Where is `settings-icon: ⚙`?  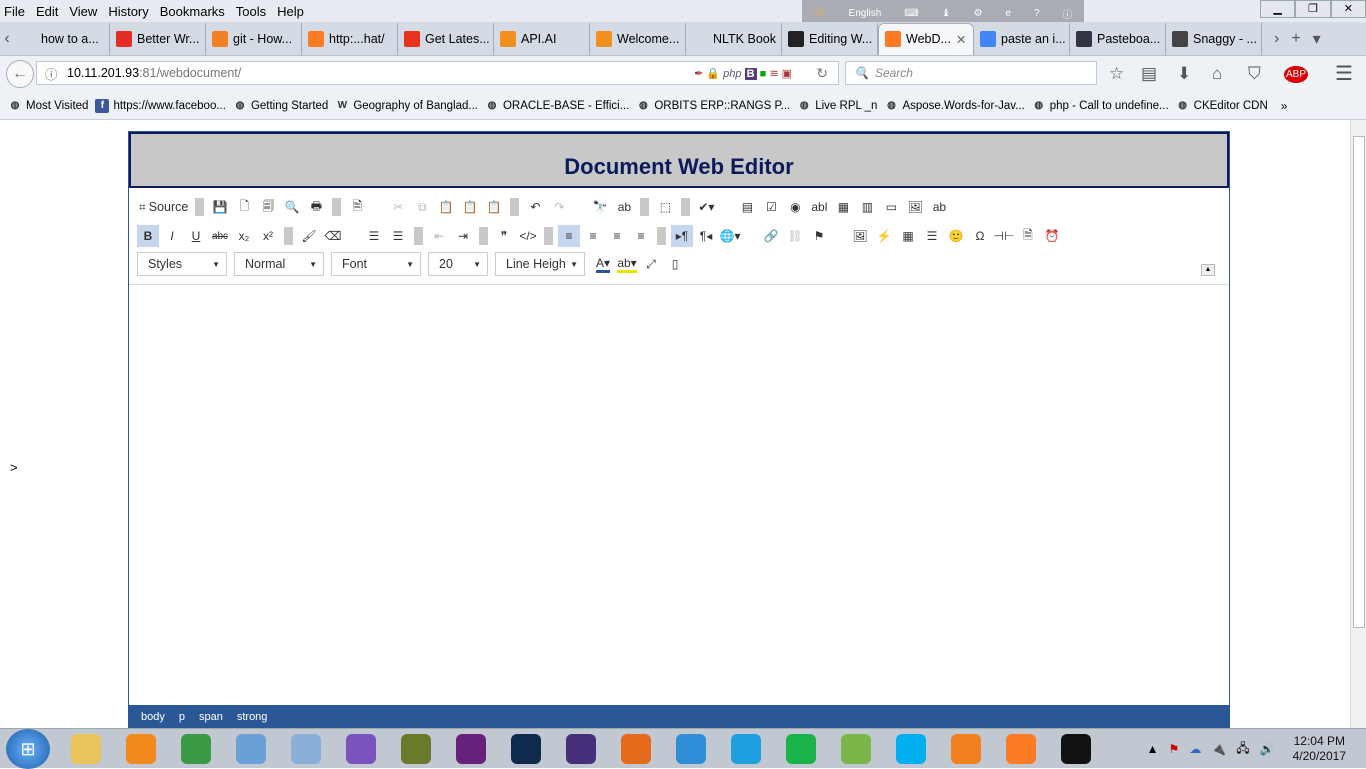
settings-icon: ⚙ is located at coordinates (978, 13).